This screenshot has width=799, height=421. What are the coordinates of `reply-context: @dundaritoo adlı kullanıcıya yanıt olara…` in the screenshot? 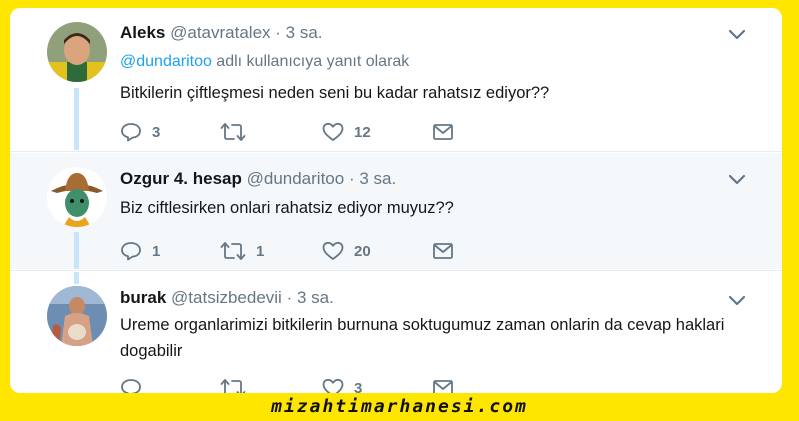 It's located at (264, 62).